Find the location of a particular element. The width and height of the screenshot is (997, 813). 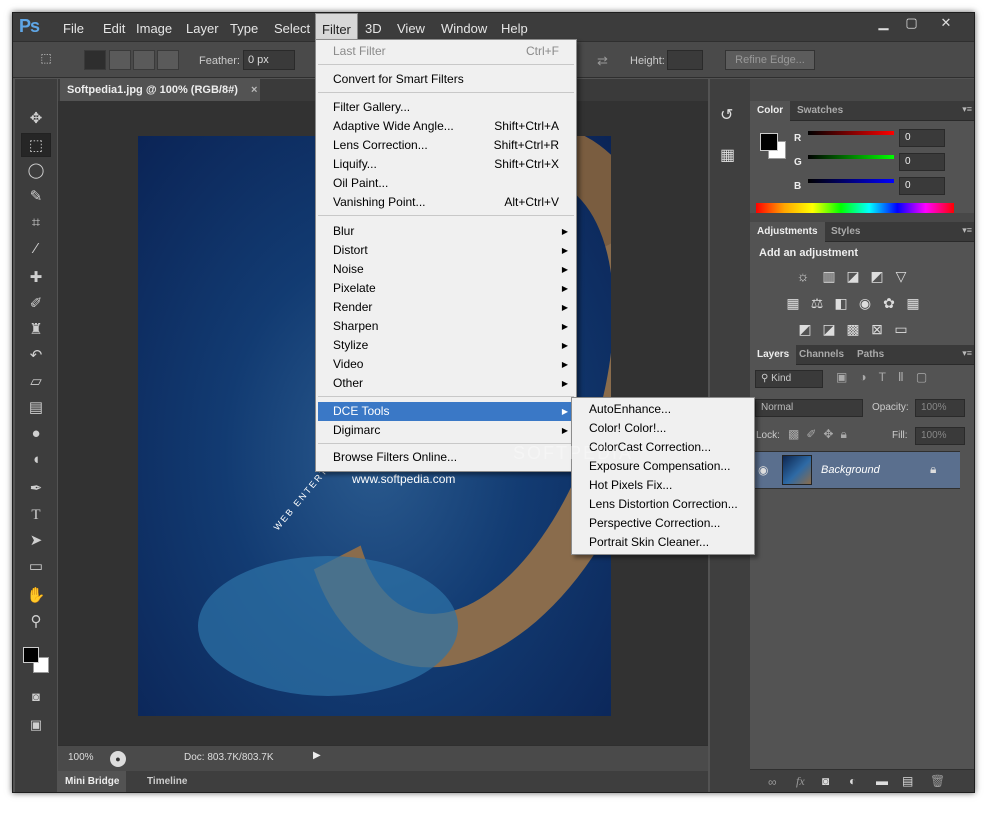

status-info-icon: ● is located at coordinates (118, 759).